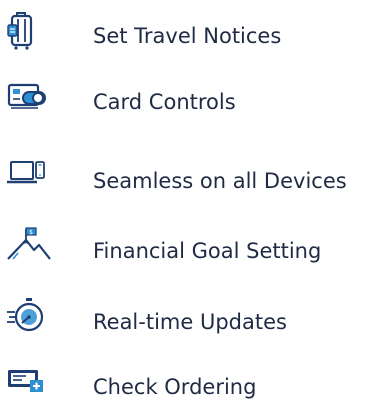 The width and height of the screenshot is (381, 412). I want to click on feature-label: Card Controls, so click(164, 102).